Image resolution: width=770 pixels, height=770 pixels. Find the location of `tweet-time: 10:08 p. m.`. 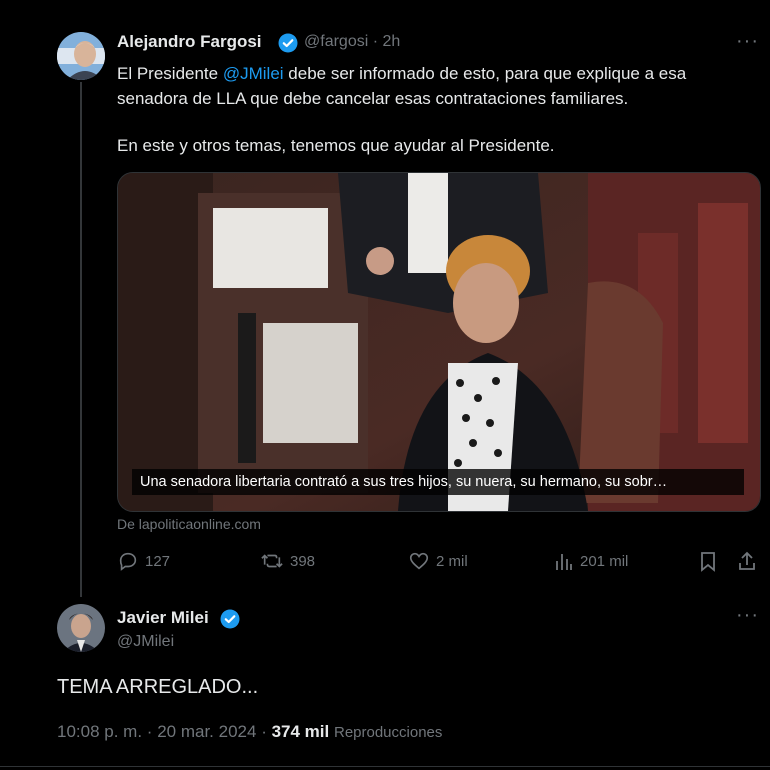

tweet-time: 10:08 p. m. is located at coordinates (99, 731).